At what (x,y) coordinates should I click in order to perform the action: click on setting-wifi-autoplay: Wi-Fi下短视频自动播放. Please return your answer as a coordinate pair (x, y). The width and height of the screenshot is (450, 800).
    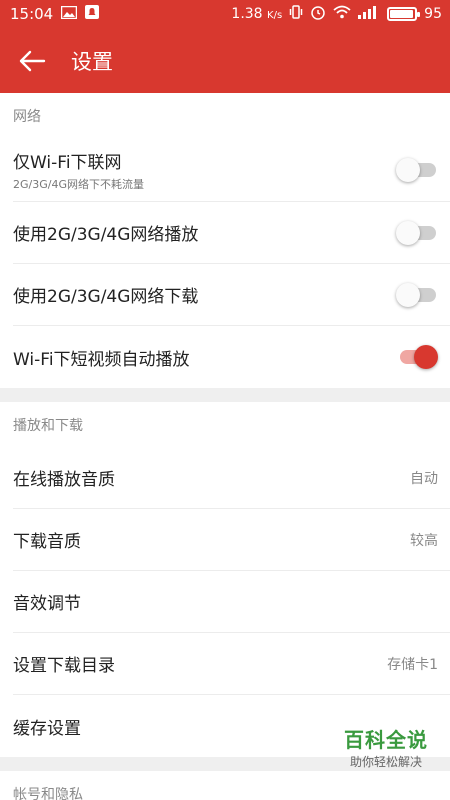
    Looking at the image, I should click on (231, 357).